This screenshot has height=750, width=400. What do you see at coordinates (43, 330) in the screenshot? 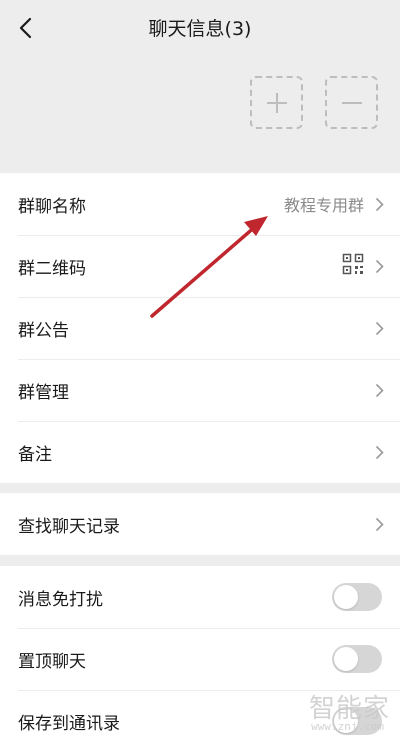
I see `announcement-label: 群公告` at bounding box center [43, 330].